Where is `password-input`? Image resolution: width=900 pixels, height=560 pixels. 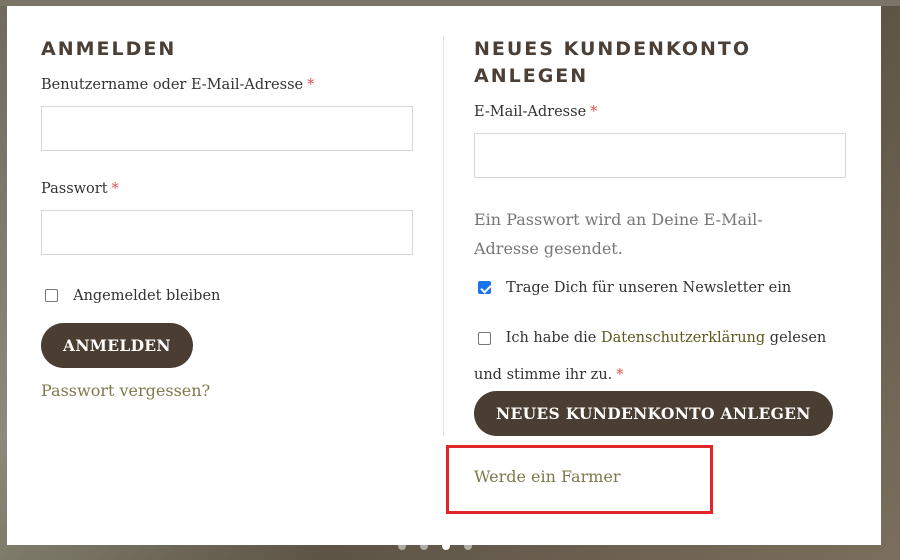
password-input is located at coordinates (227, 232).